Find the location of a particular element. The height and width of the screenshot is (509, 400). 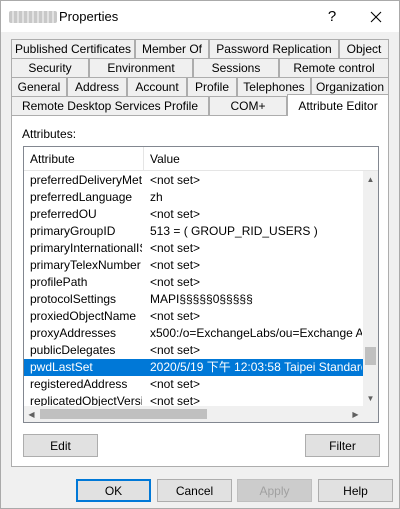

attribute-name-cell: protocolSettings is located at coordinates (73, 299).